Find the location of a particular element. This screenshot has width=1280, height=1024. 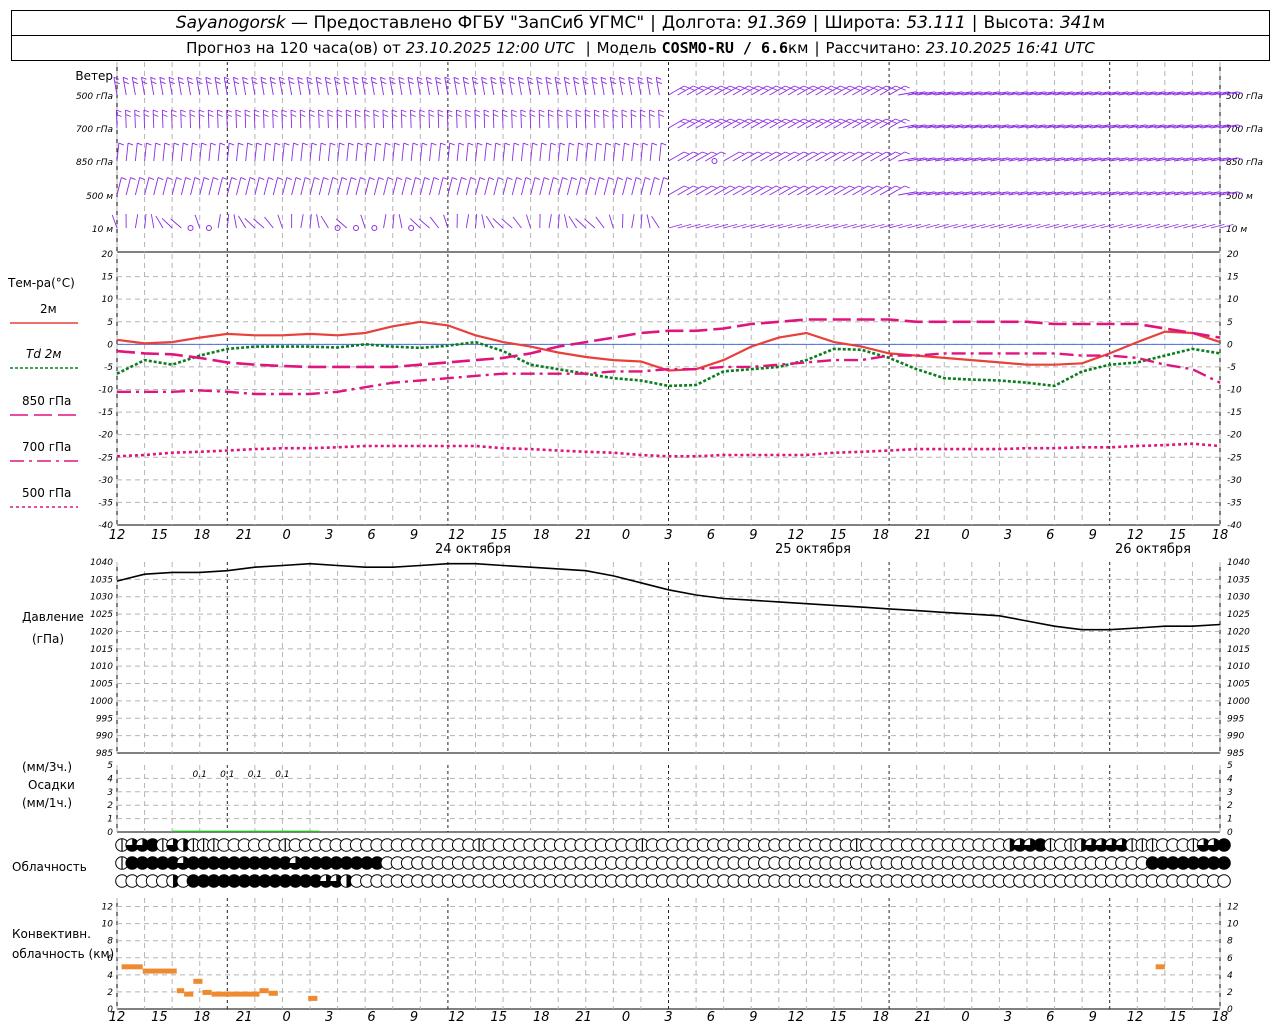

temp-ytick-right: -5 is located at coordinates (1231, 368).